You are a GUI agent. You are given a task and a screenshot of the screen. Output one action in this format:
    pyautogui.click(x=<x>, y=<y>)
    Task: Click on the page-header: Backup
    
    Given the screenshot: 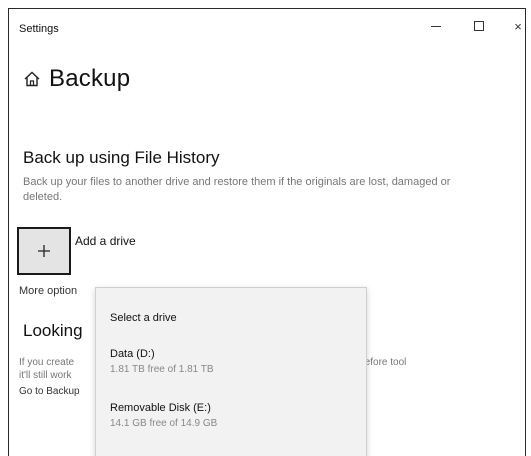 What is the action you would take?
    pyautogui.click(x=76, y=79)
    